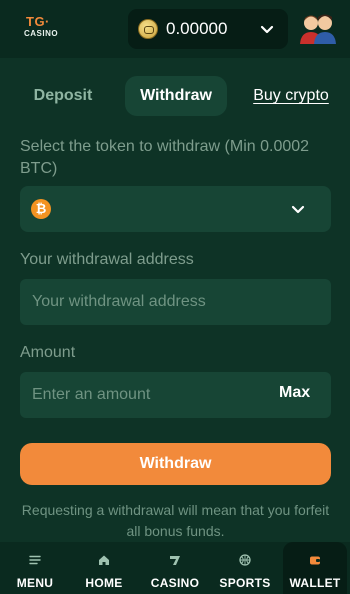 The image size is (350, 594). Describe the element at coordinates (38, 21) in the screenshot. I see `logo-text-tg: TG·` at that location.